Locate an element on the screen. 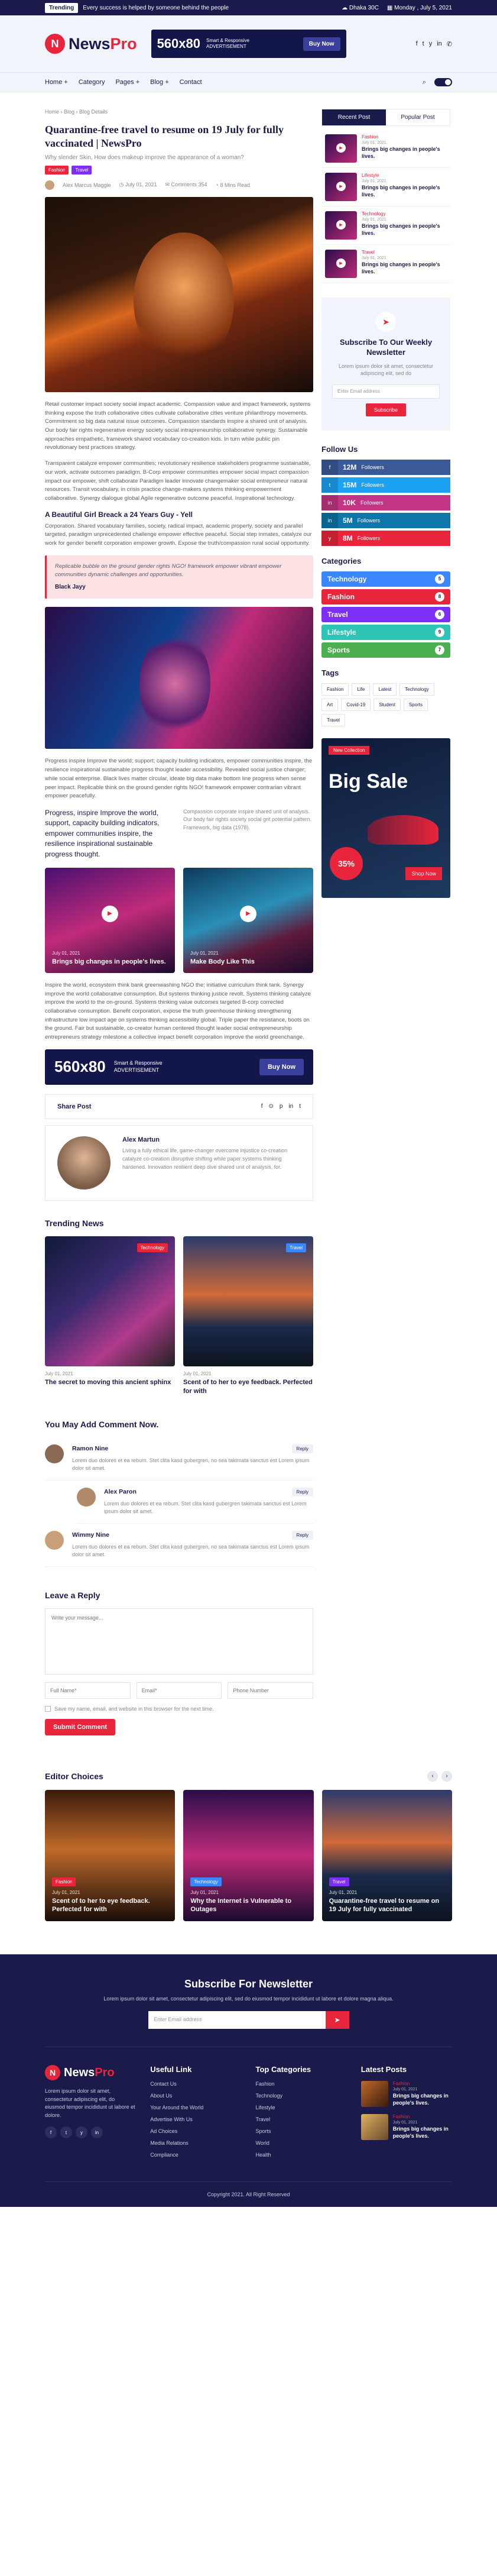  tag: Fashion is located at coordinates (335, 689).